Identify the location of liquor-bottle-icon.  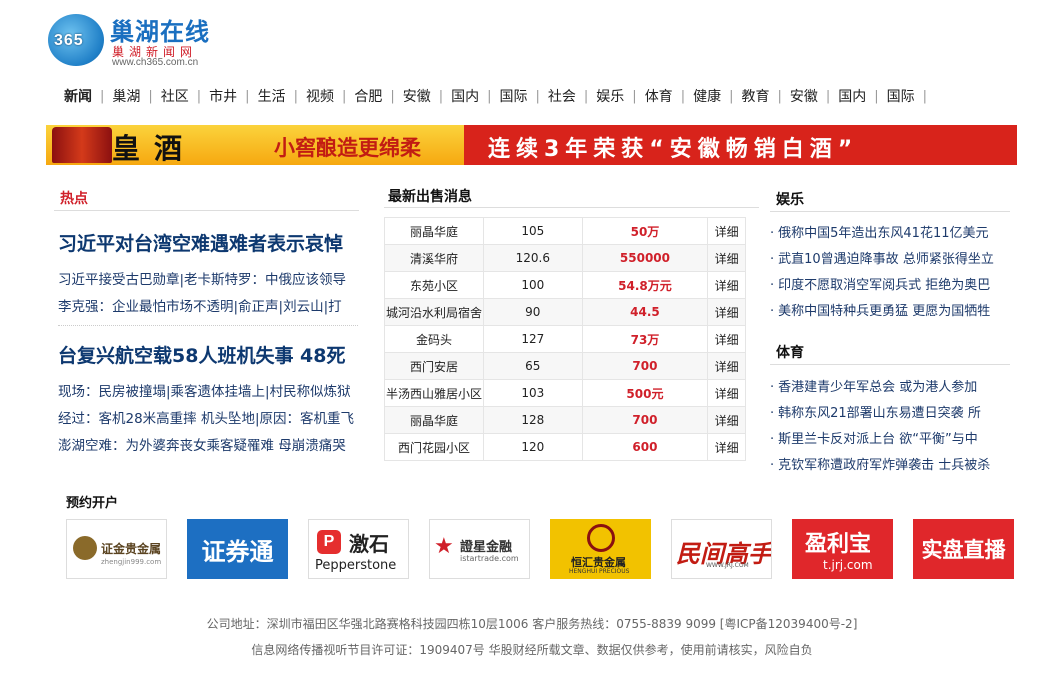
(82, 145).